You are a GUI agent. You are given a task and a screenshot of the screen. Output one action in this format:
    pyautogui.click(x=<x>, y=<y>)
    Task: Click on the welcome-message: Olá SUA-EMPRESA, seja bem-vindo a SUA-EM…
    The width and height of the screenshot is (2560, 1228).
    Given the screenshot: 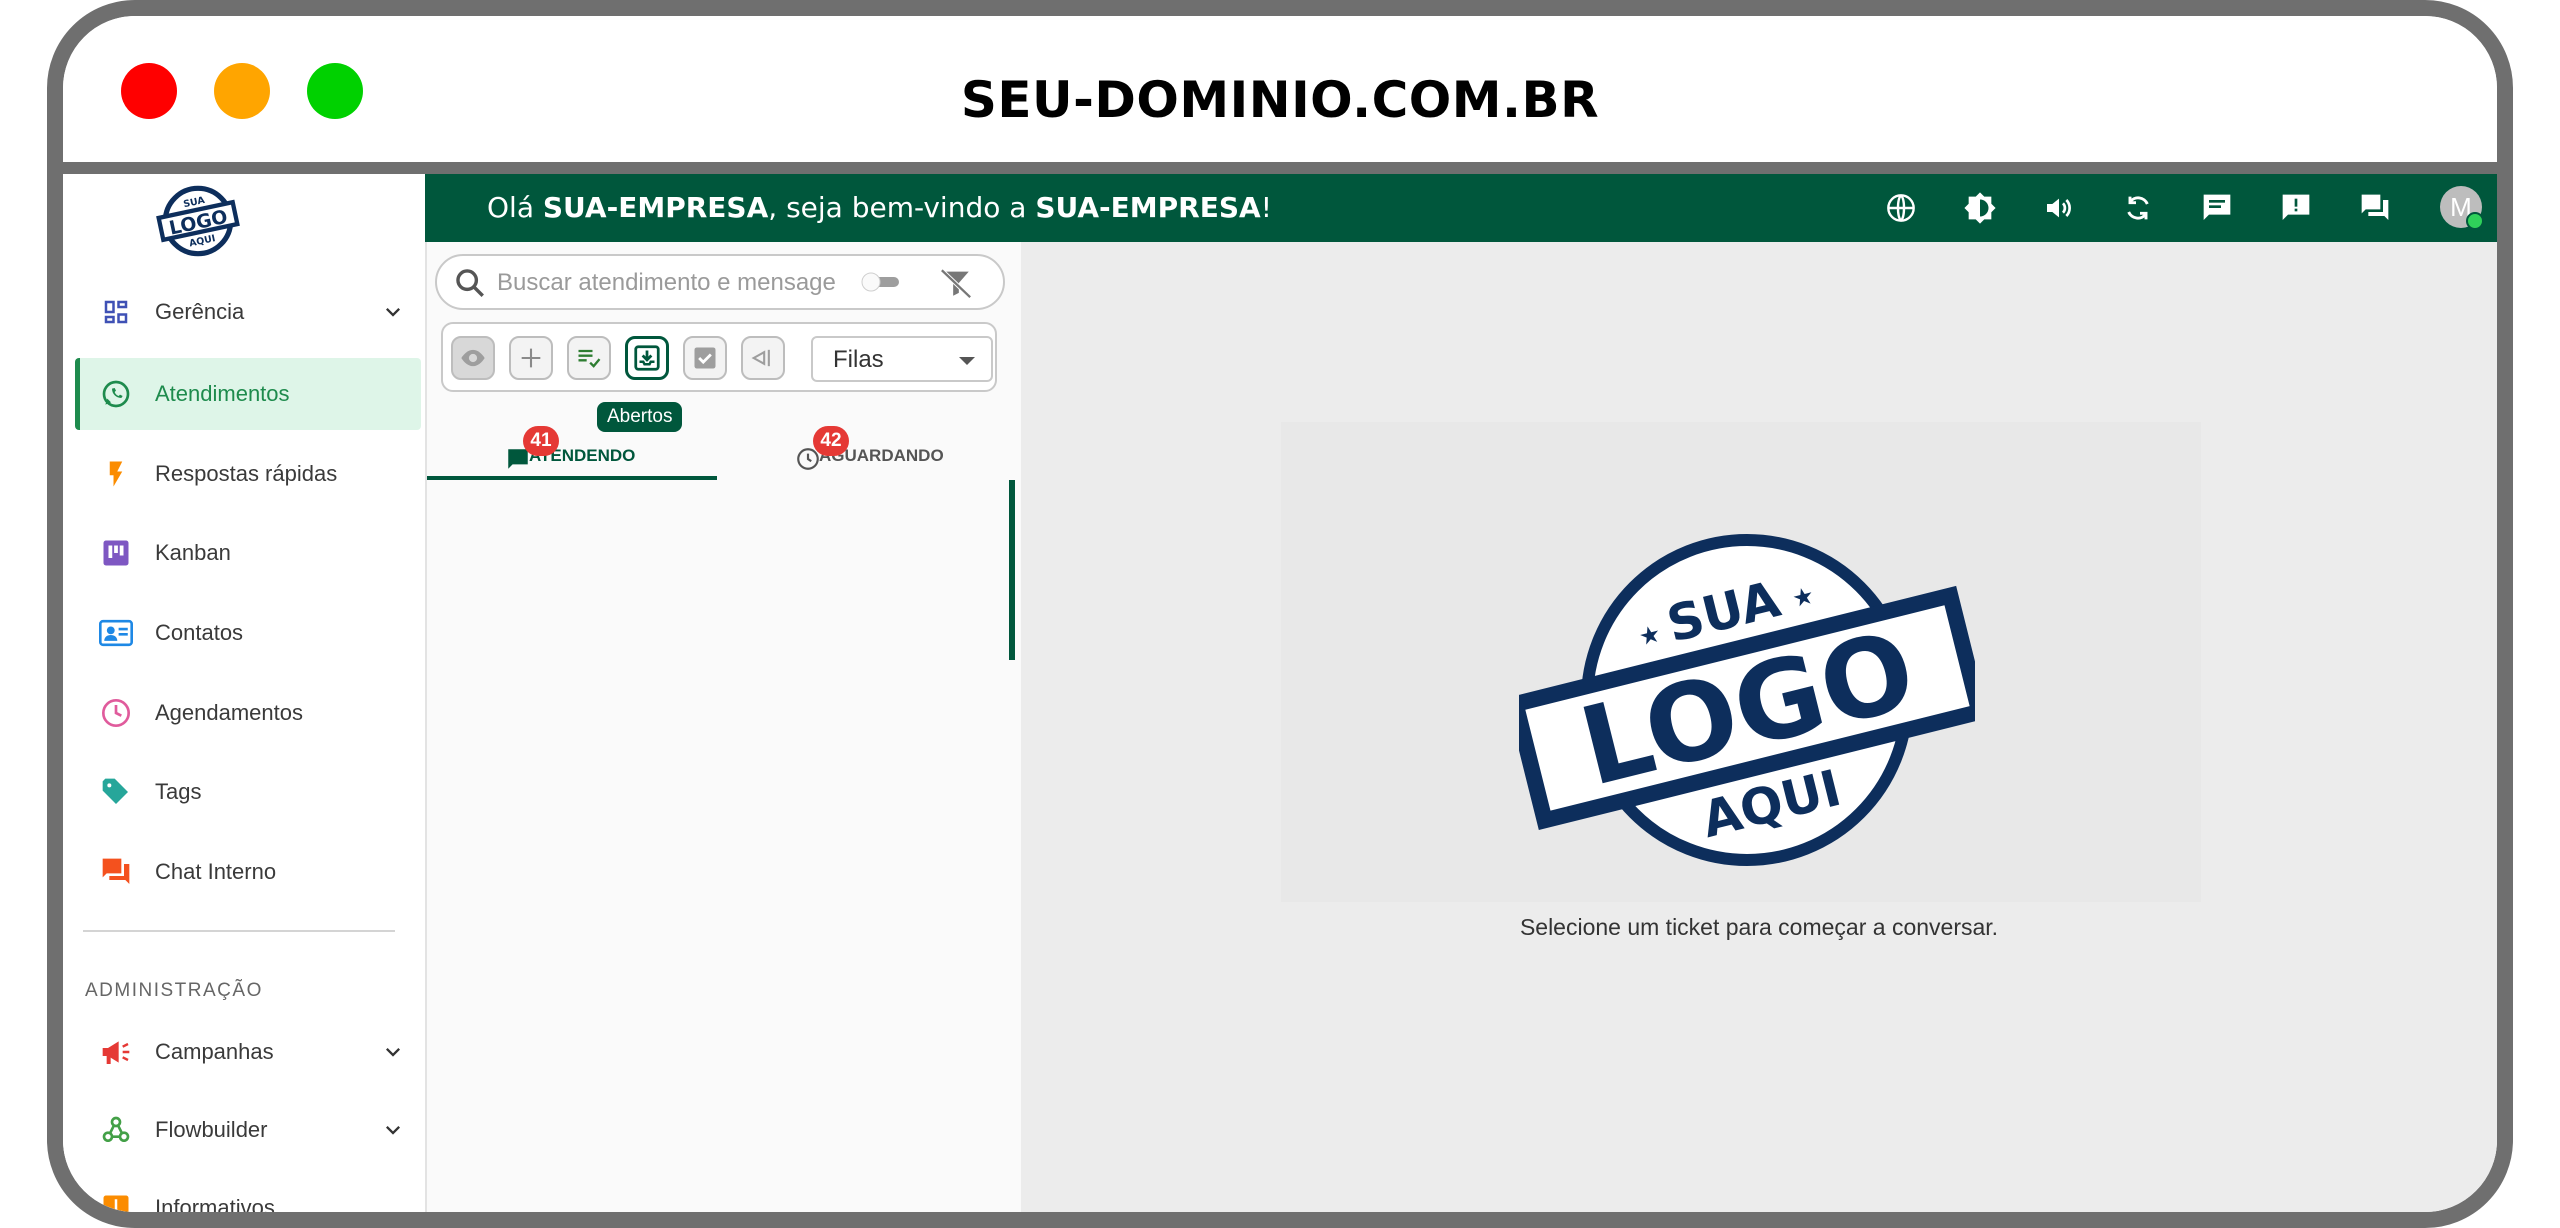 What is the action you would take?
    pyautogui.click(x=879, y=208)
    